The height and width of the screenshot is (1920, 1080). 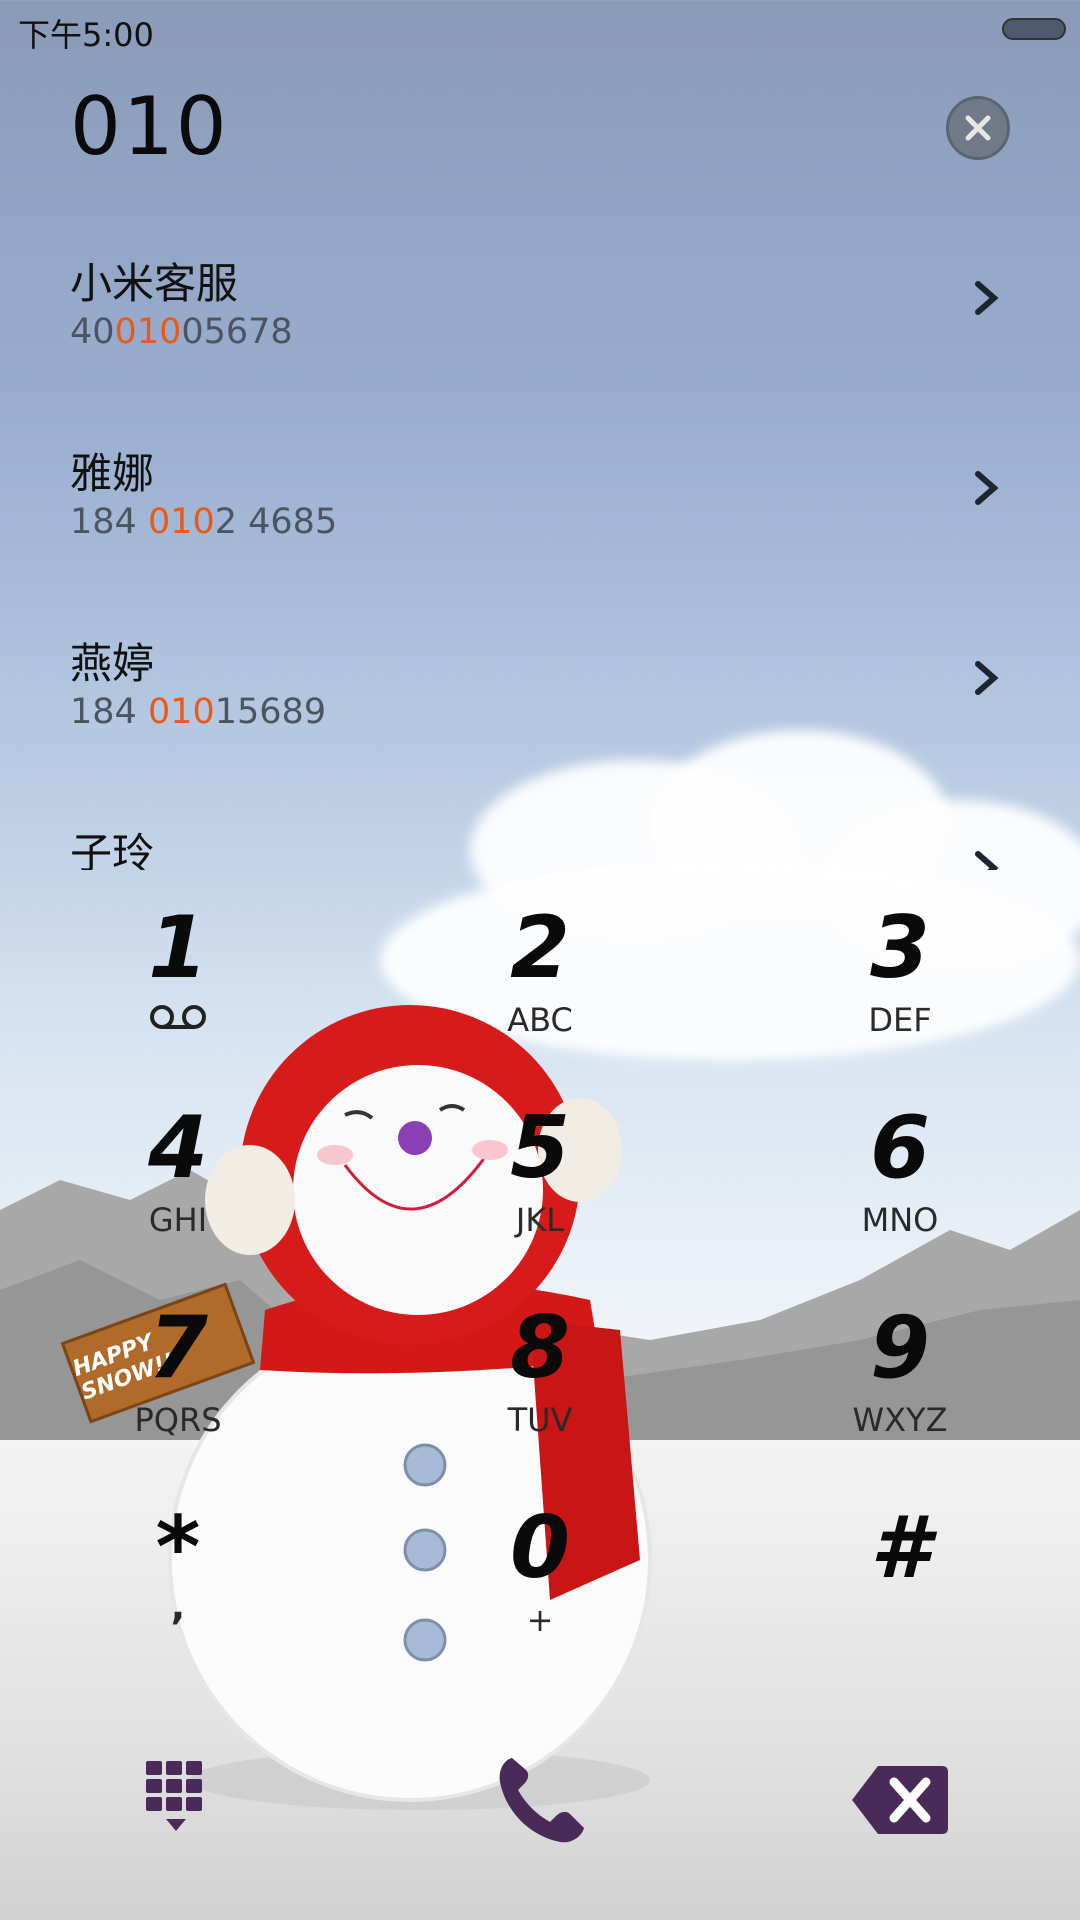 What do you see at coordinates (540, 1220) in the screenshot?
I see `key-letters: JKL` at bounding box center [540, 1220].